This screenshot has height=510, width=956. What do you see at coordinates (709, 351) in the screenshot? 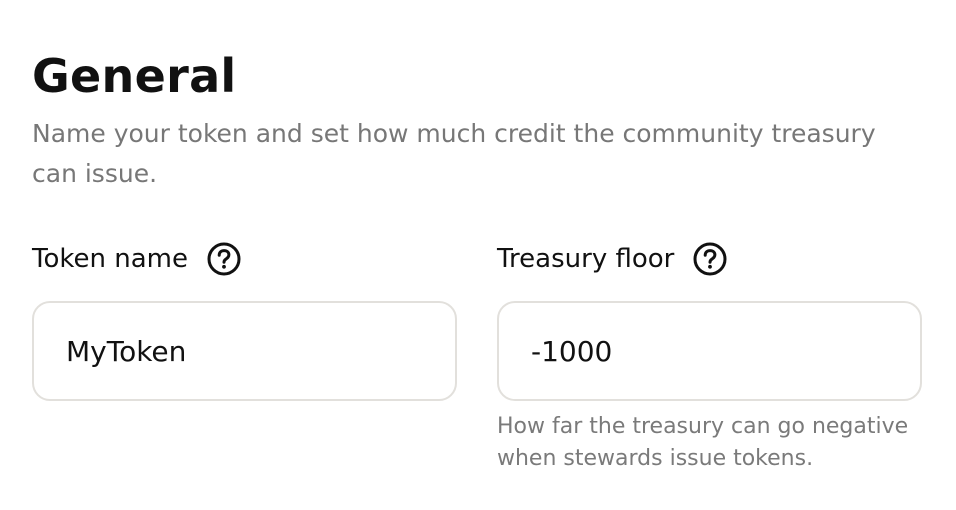
I see `treasury-floor-input` at bounding box center [709, 351].